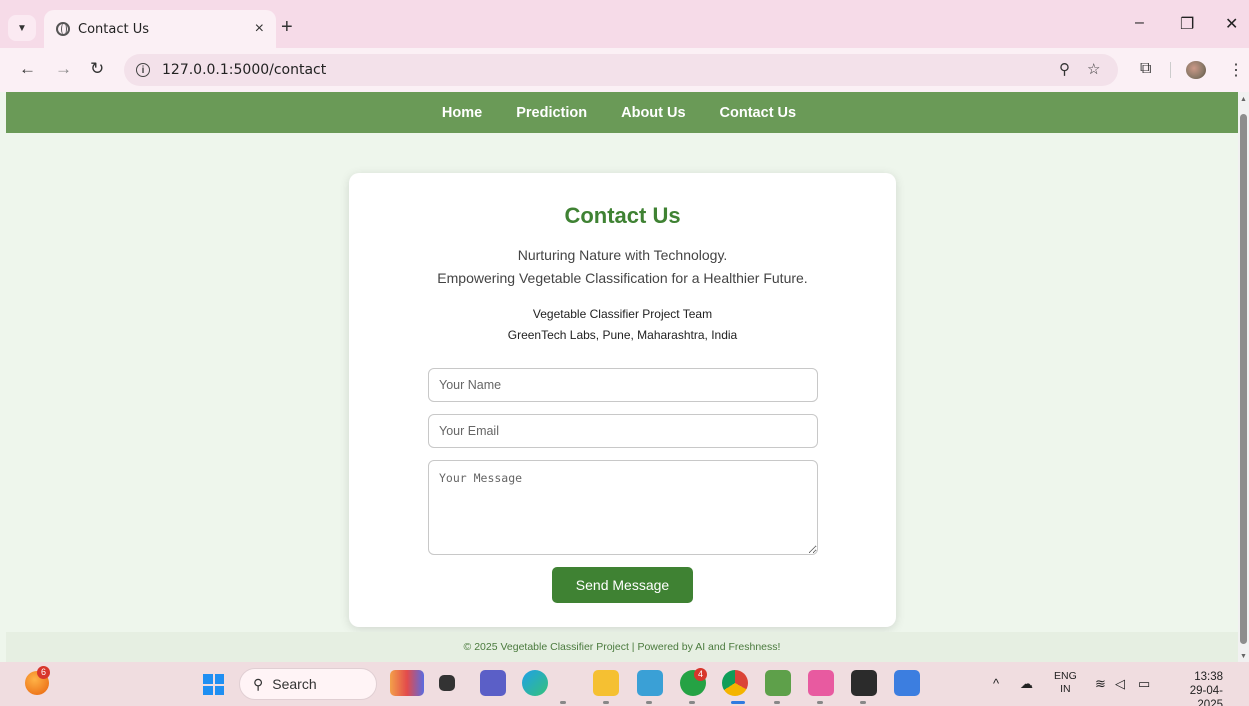  I want to click on name-input, so click(623, 385).